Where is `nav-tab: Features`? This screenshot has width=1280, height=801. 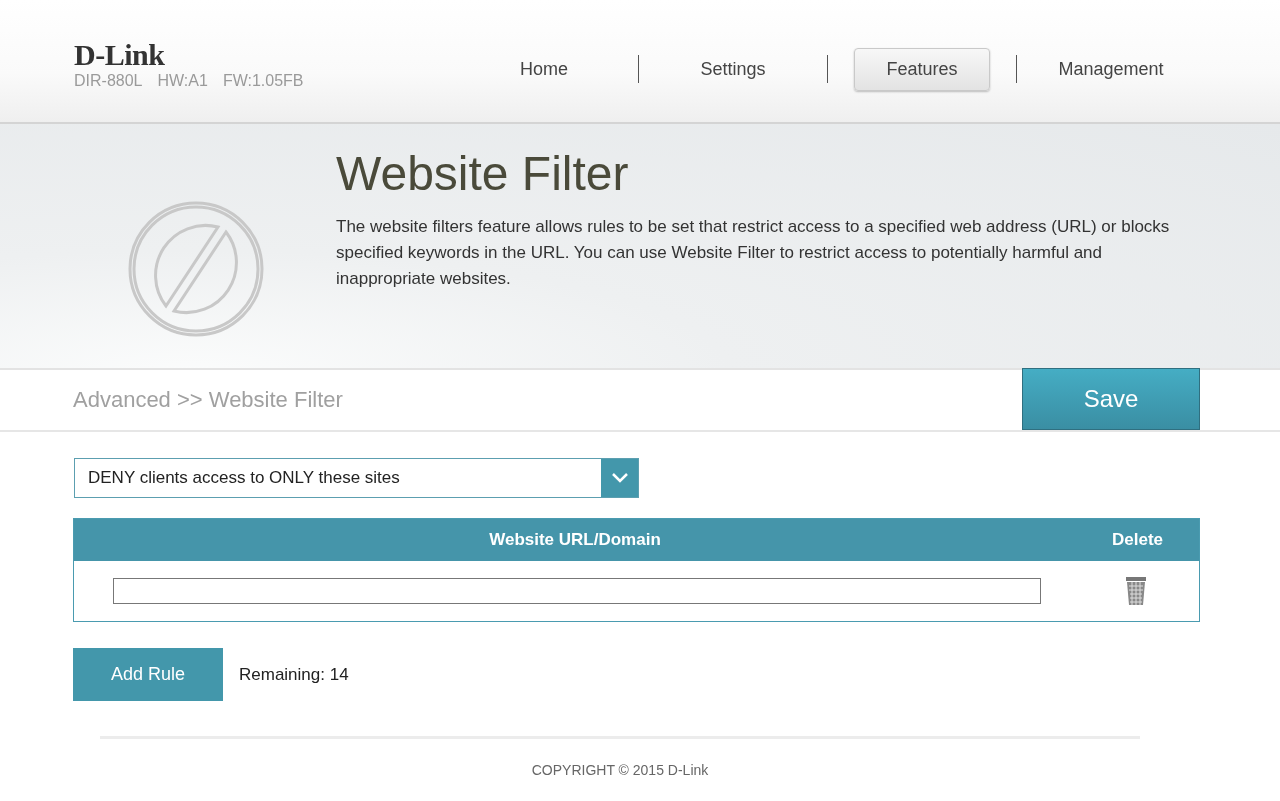
nav-tab: Features is located at coordinates (922, 69).